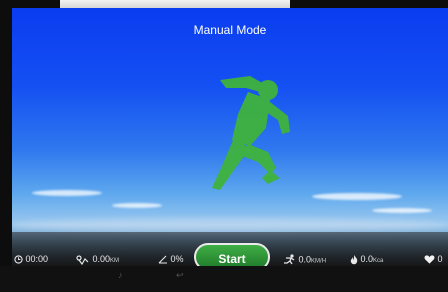 This screenshot has height=292, width=448. I want to click on distance-stat: 0.00KM, so click(97, 259).